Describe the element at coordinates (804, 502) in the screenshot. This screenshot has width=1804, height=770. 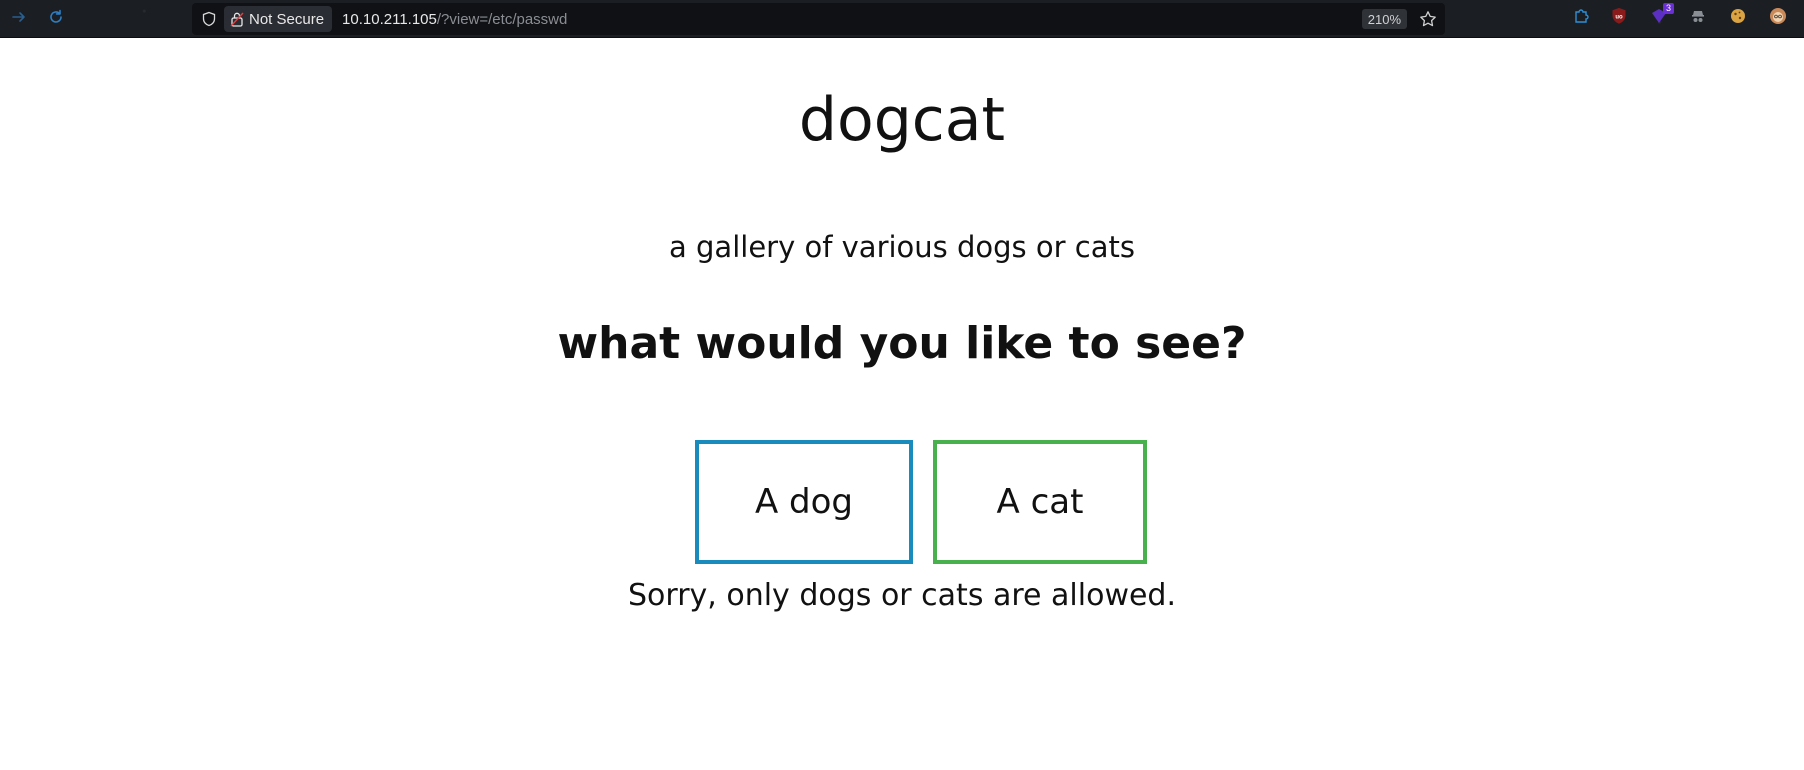
I see `dog-button: A dog` at that location.